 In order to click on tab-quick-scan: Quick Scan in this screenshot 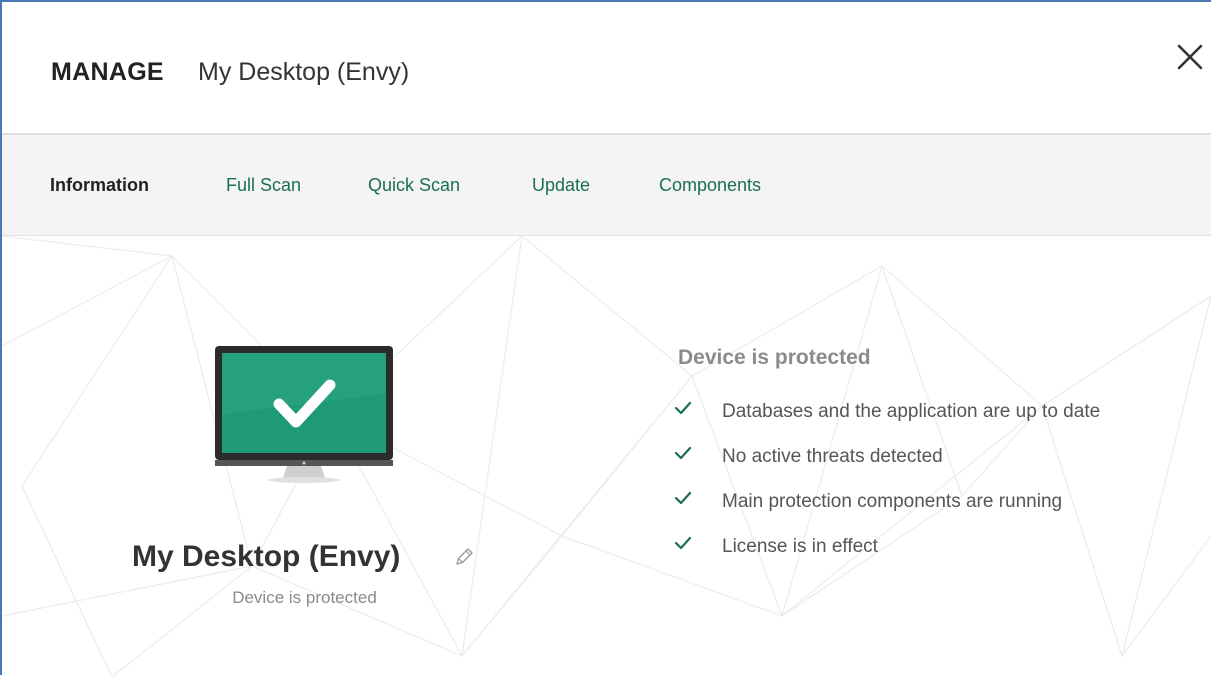, I will do `click(414, 185)`.